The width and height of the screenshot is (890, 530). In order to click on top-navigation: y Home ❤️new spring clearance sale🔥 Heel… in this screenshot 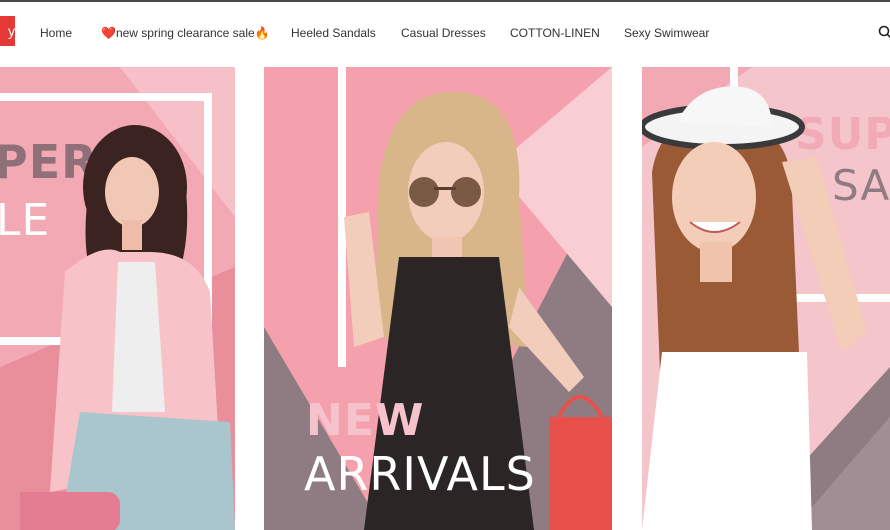, I will do `click(445, 34)`.